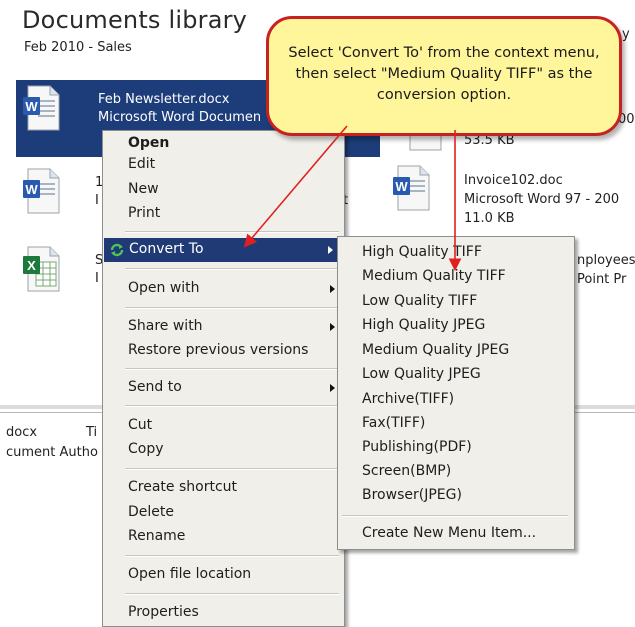 The image size is (635, 627). What do you see at coordinates (352, 198) in the screenshot?
I see `annotation-arrows` at bounding box center [352, 198].